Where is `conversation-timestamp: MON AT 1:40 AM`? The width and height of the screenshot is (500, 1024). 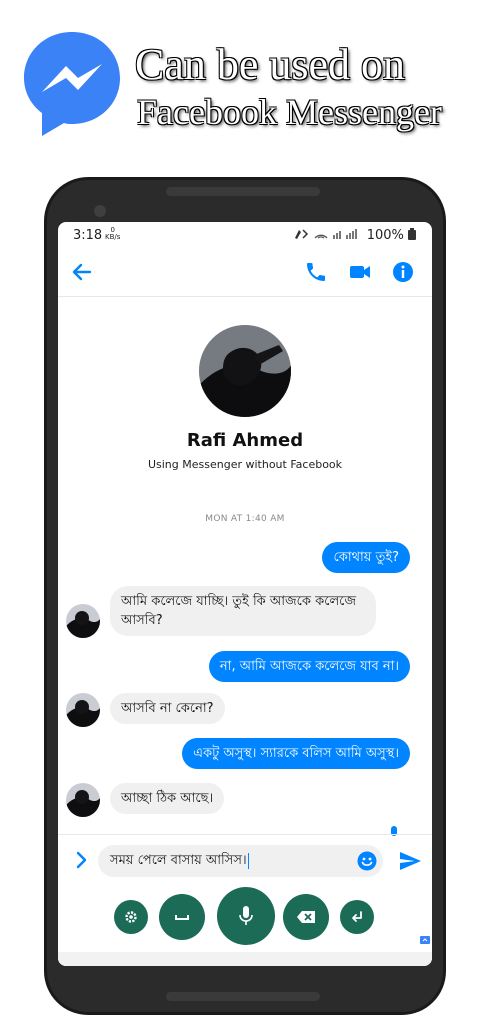 conversation-timestamp: MON AT 1:40 AM is located at coordinates (245, 519).